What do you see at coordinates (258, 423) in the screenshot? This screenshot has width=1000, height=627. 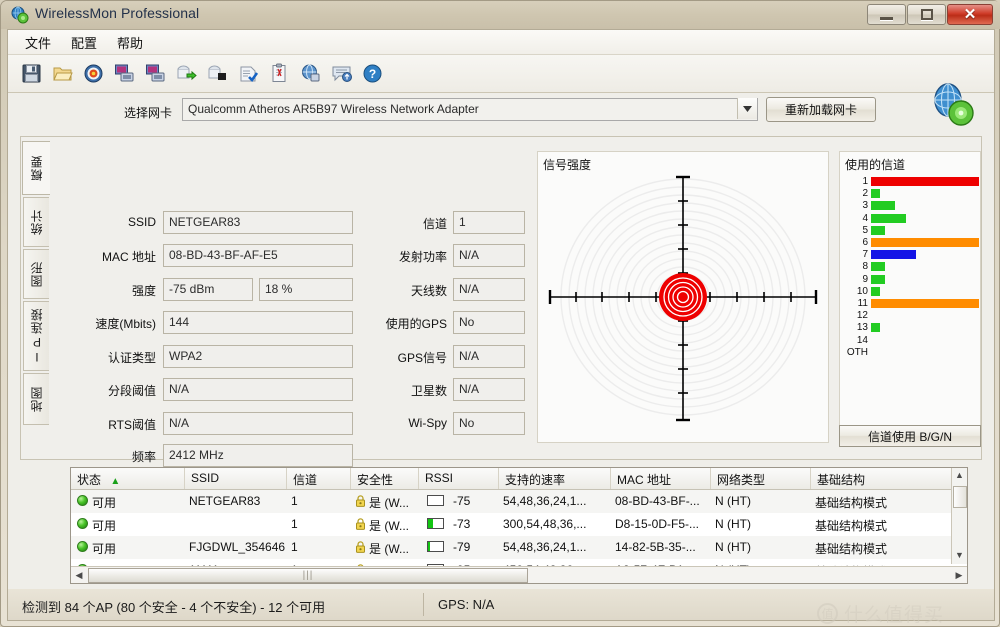 I see `field-value-rts-threshold: N/A` at bounding box center [258, 423].